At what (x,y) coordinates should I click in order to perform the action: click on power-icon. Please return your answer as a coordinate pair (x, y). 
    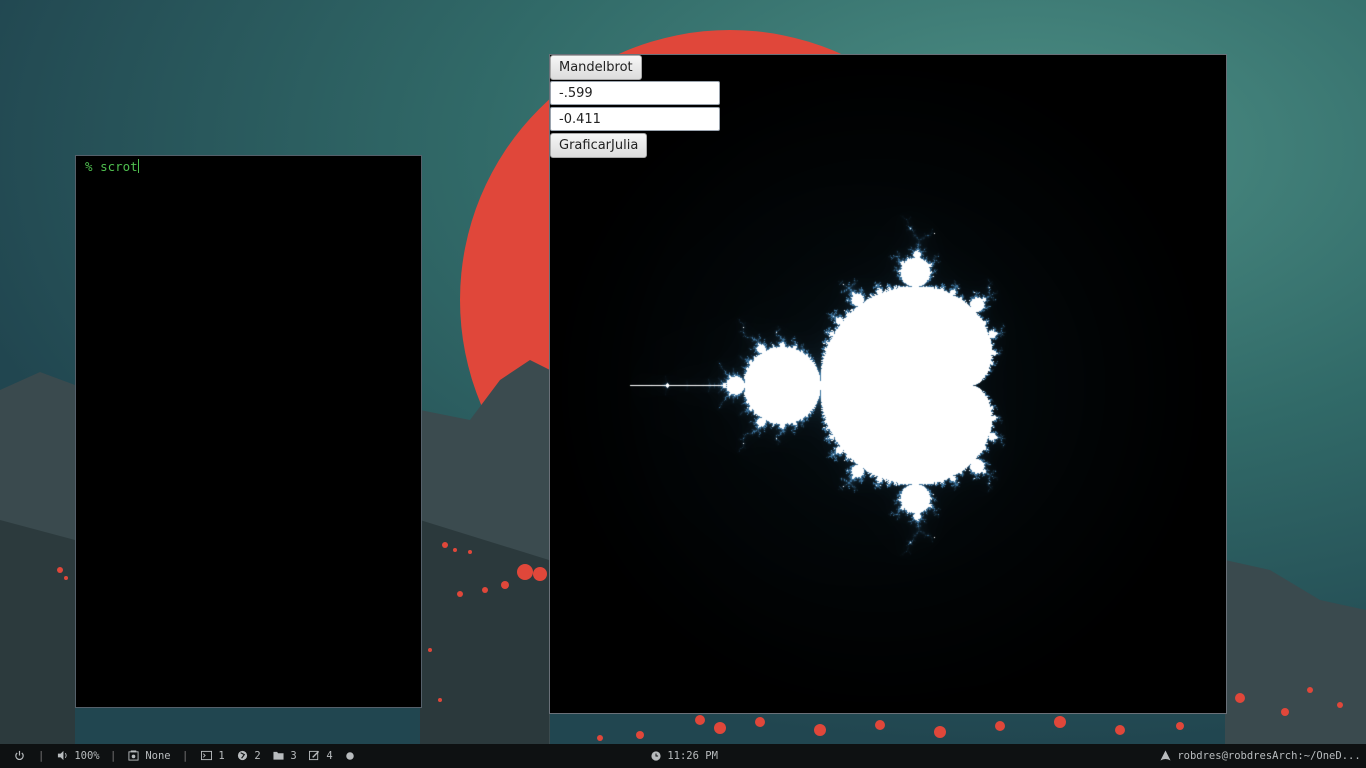
    Looking at the image, I should click on (19, 756).